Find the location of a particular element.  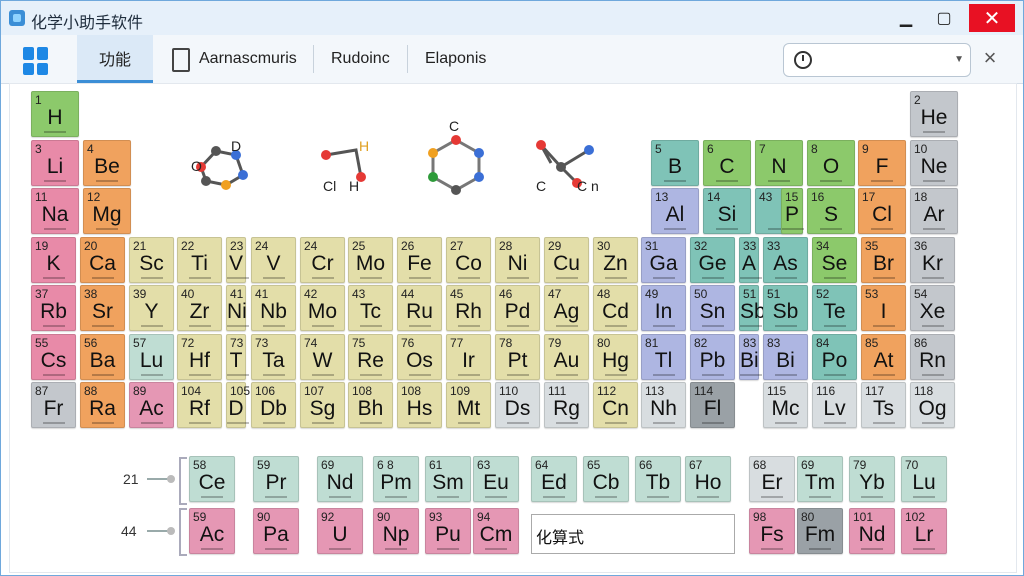

element-cell-nb: 41 Nb is located at coordinates (273, 308).